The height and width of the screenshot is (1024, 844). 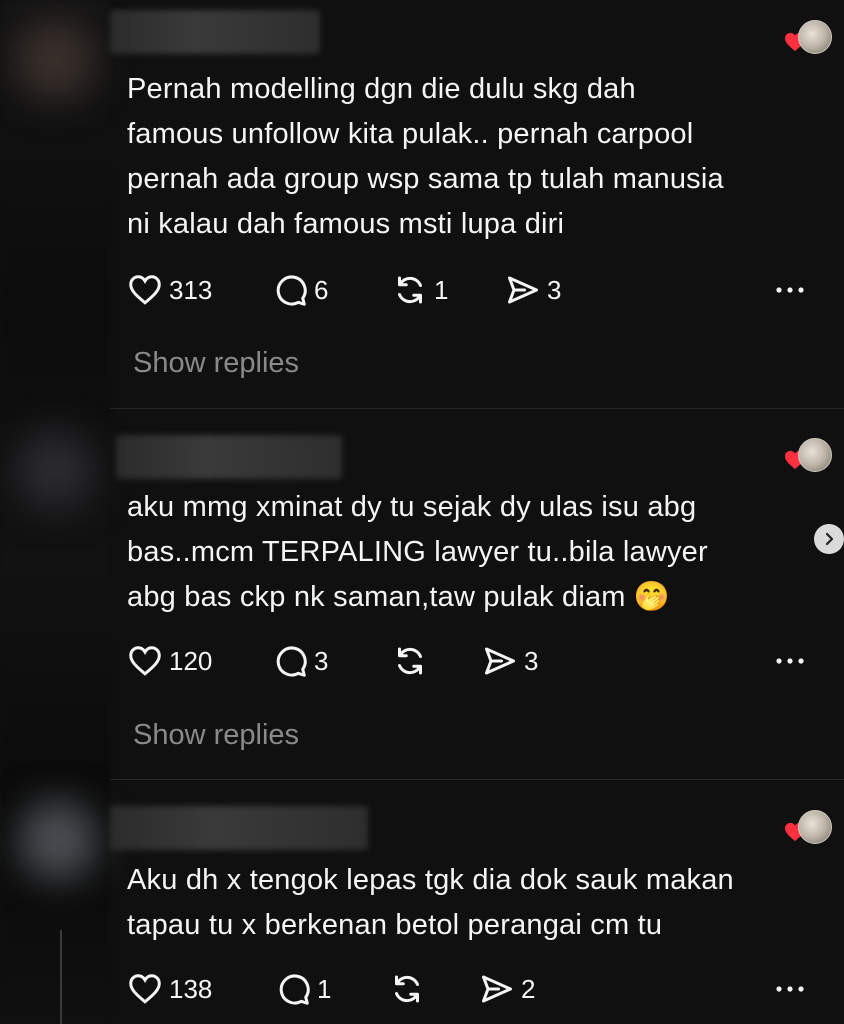 I want to click on reply-button: 3, so click(x=300, y=661).